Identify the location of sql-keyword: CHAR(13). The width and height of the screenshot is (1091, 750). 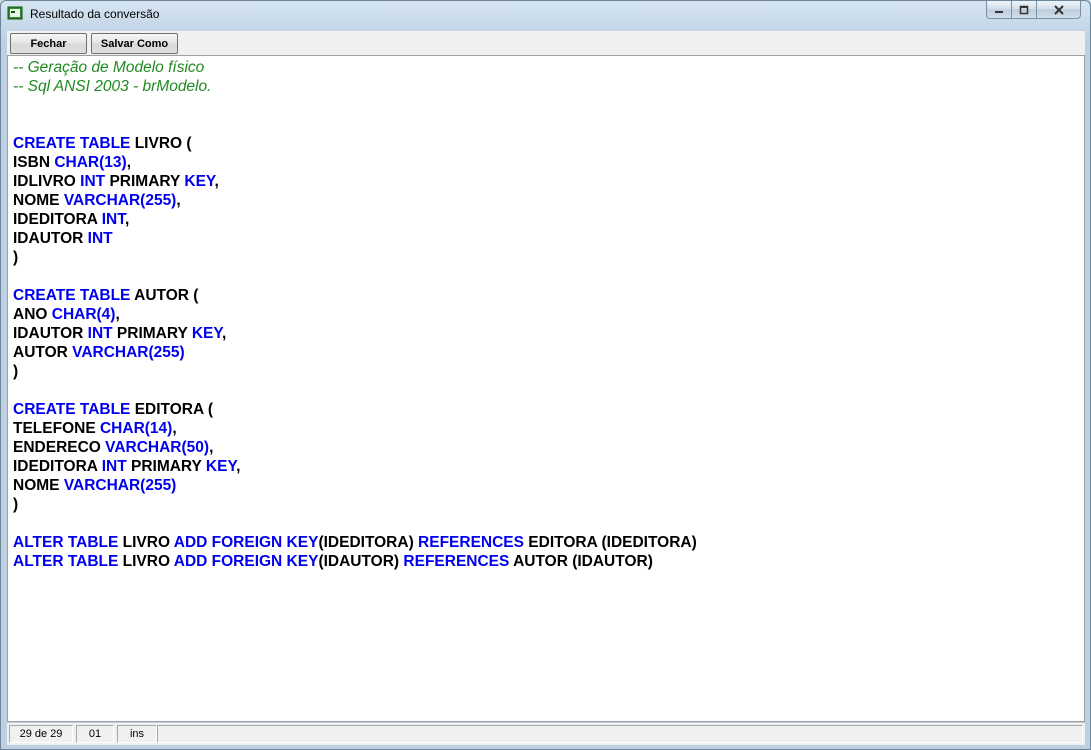
(90, 162).